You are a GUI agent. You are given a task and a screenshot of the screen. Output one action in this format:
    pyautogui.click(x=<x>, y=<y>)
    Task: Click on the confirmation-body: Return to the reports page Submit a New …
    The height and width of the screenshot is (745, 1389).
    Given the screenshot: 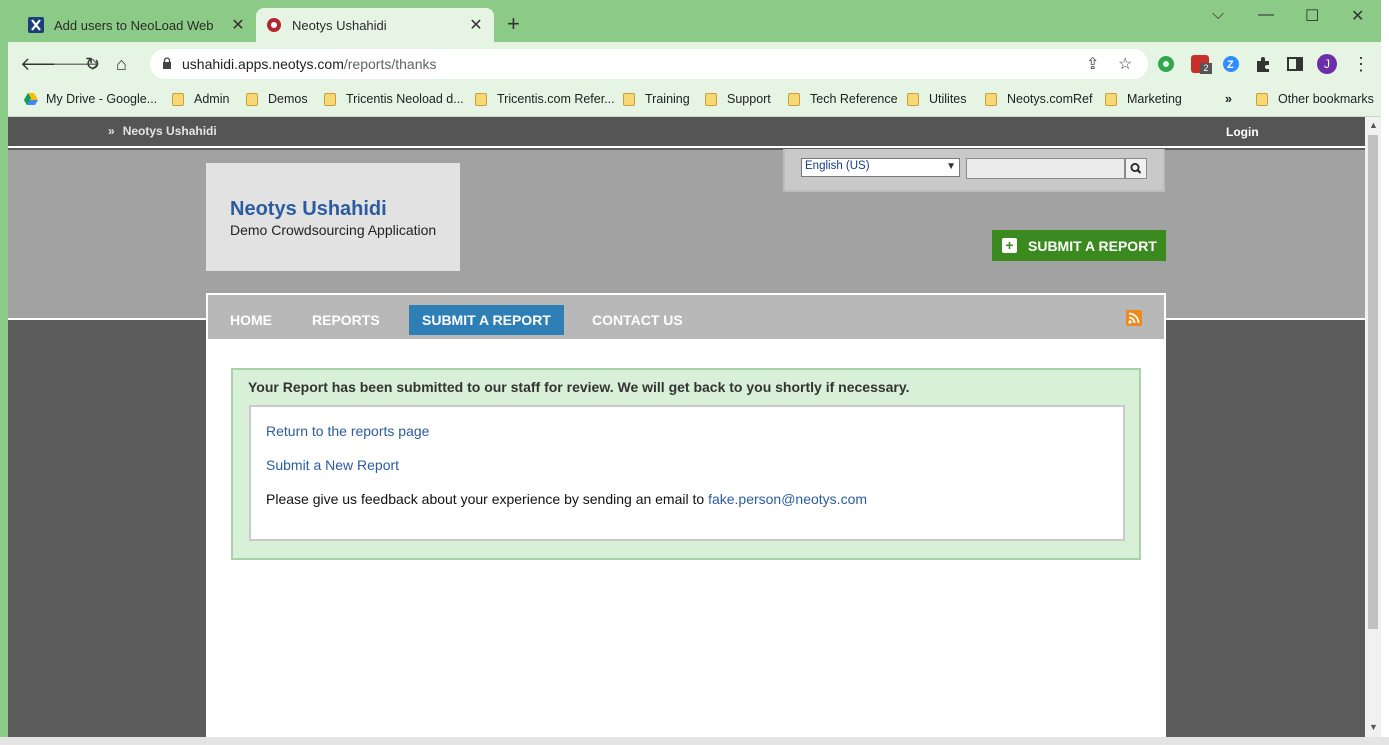 What is the action you would take?
    pyautogui.click(x=687, y=473)
    